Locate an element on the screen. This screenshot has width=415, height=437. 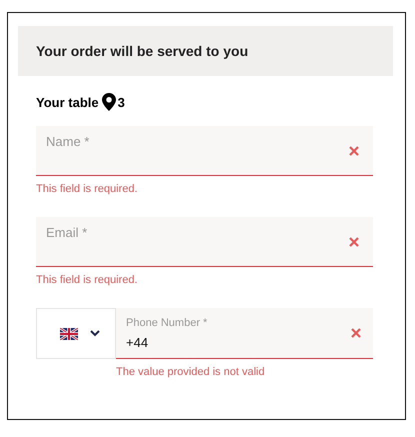
input-field: Email * is located at coordinates (204, 242).